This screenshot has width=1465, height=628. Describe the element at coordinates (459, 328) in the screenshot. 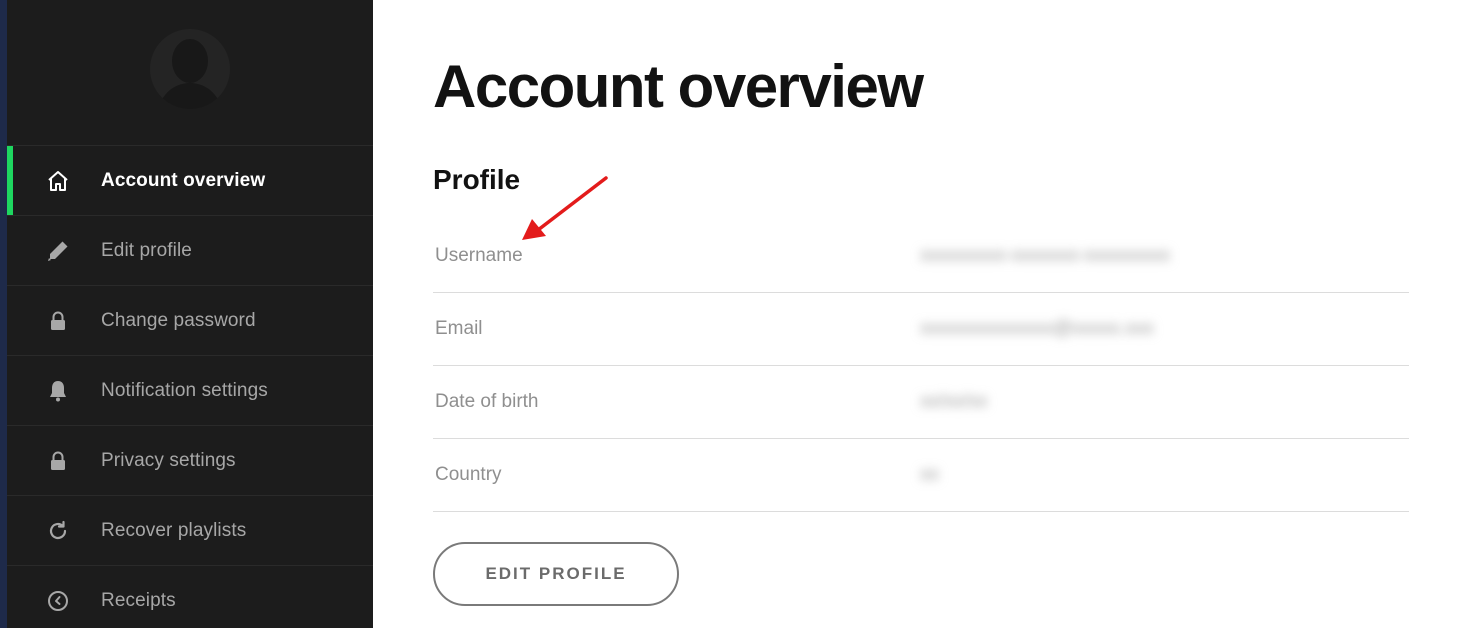

I see `row-label: Email` at that location.